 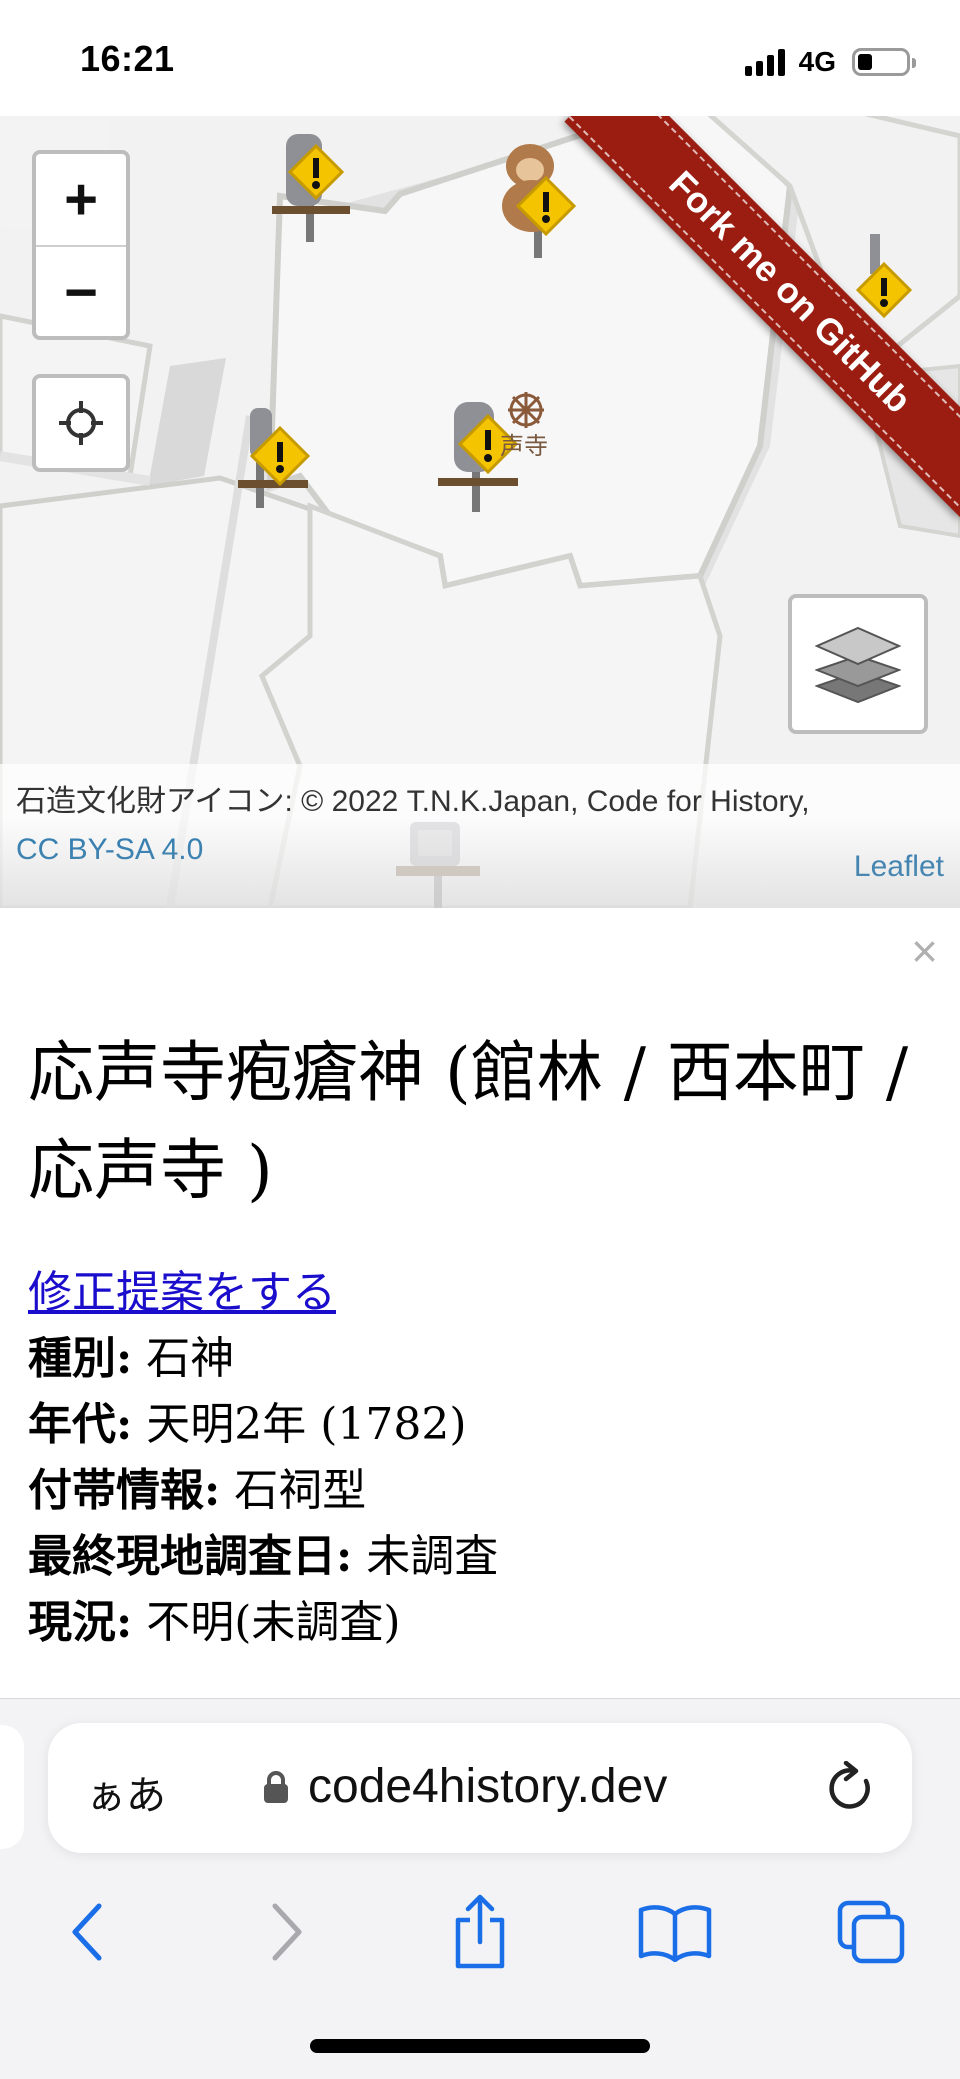 I want to click on tabs-icon, so click(x=871, y=1932).